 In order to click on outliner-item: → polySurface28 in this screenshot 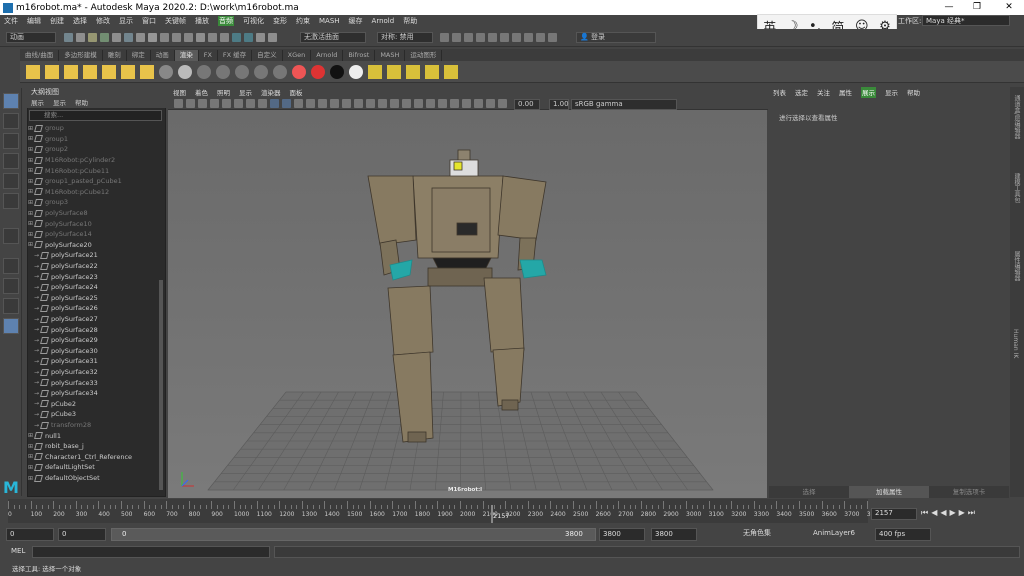, I will do `click(66, 329)`.